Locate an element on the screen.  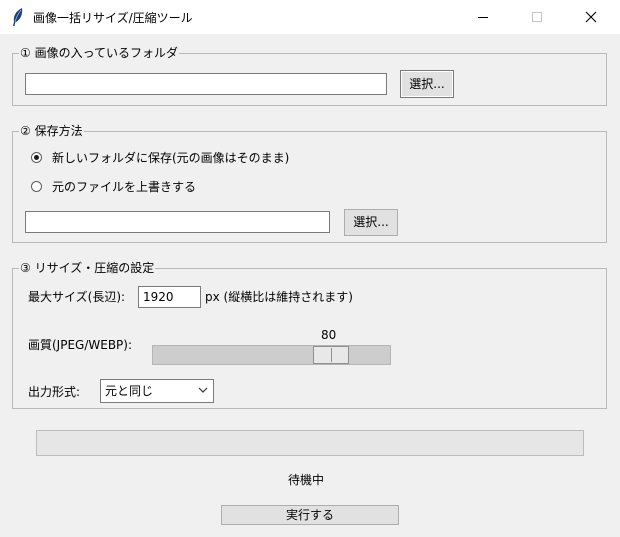
max-size-label: 最大サイズ(長辺): is located at coordinates (77, 297).